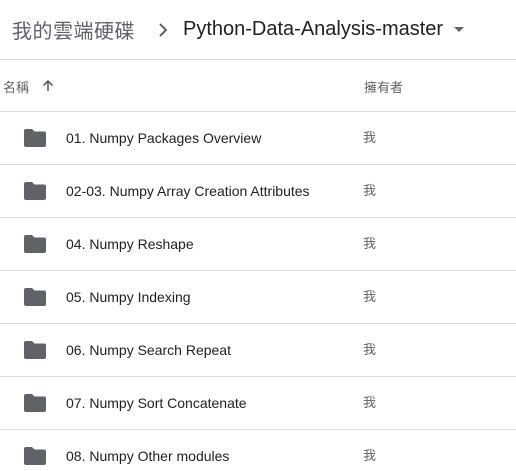  Describe the element at coordinates (156, 403) in the screenshot. I see `file-name: 07. Numpy Sort Concatenate` at that location.